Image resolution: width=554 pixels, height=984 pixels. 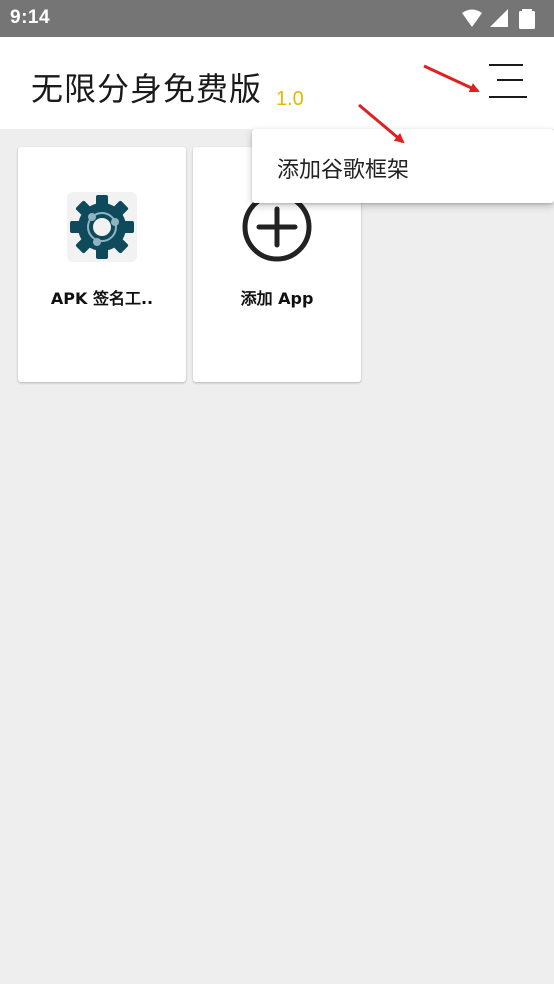 I want to click on arrow-to-menu-icon, so click(x=451, y=78).